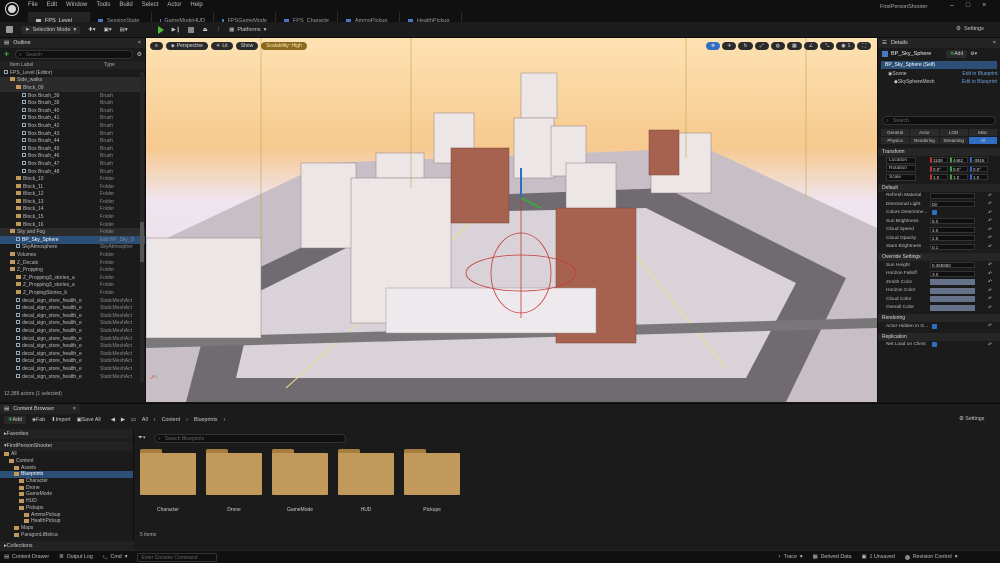  I want to click on unsaved-button: ▣ 1 Unsaved, so click(878, 557).